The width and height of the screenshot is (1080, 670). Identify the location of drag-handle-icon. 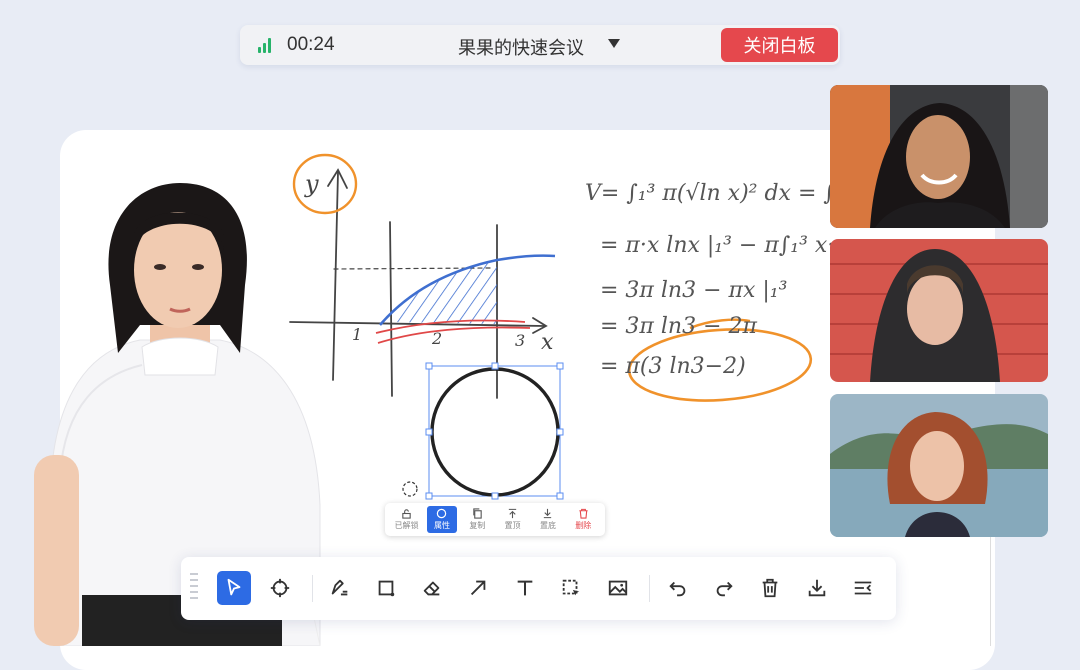
(194, 589).